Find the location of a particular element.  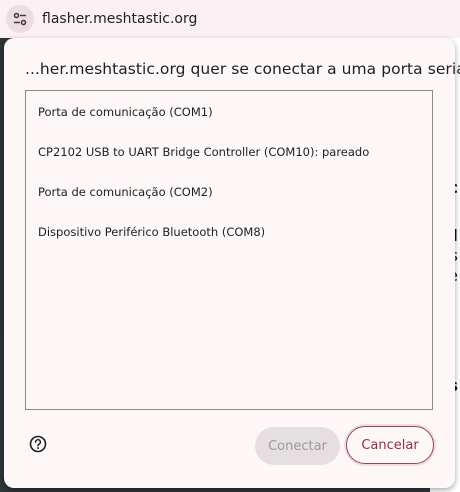

connect-button: Conectar is located at coordinates (297, 446).